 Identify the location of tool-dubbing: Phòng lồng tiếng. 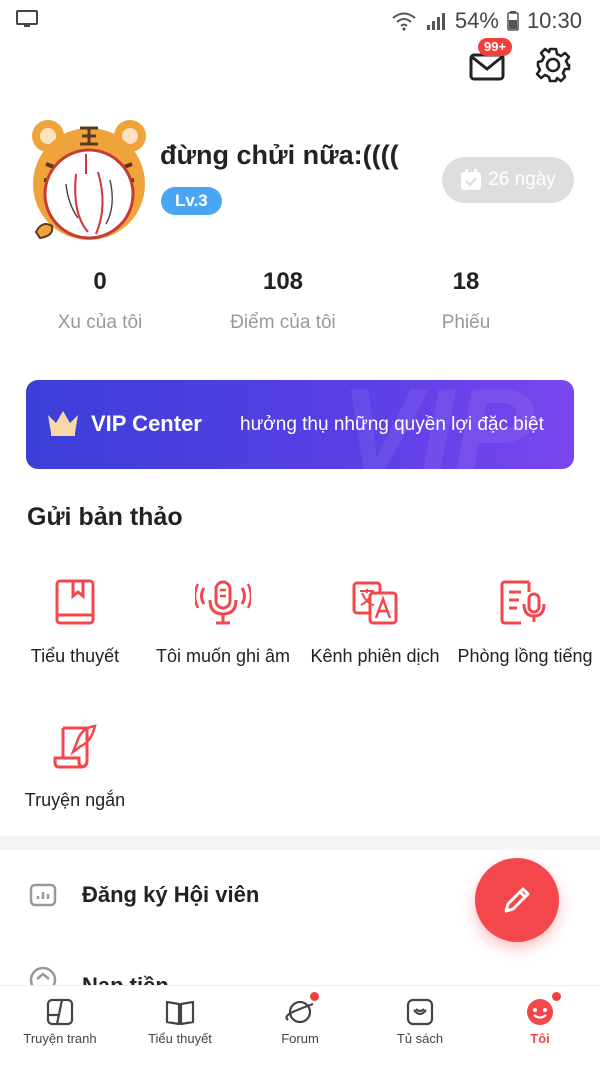
(525, 622).